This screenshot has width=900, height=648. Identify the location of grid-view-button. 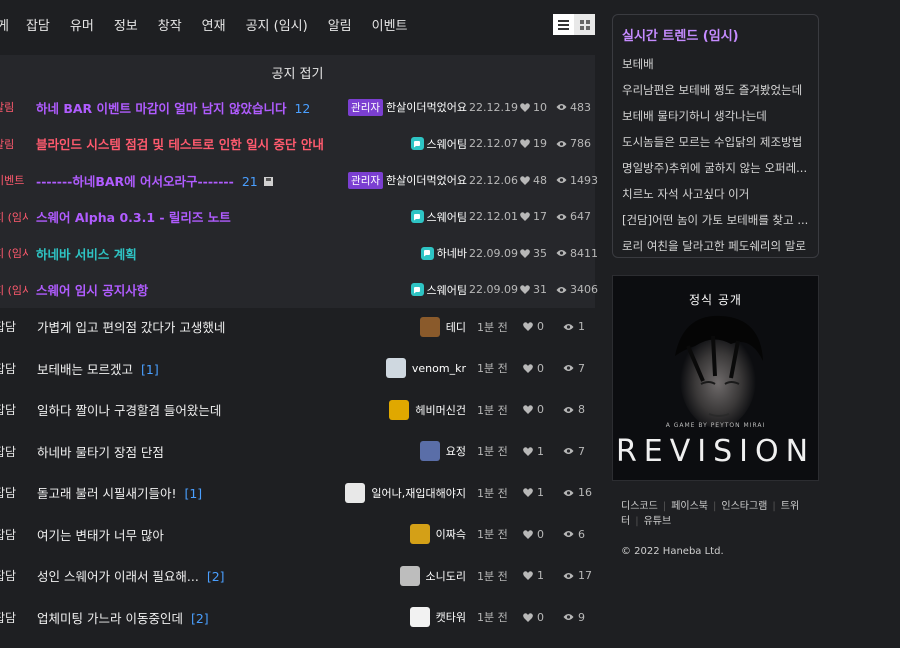
(584, 24).